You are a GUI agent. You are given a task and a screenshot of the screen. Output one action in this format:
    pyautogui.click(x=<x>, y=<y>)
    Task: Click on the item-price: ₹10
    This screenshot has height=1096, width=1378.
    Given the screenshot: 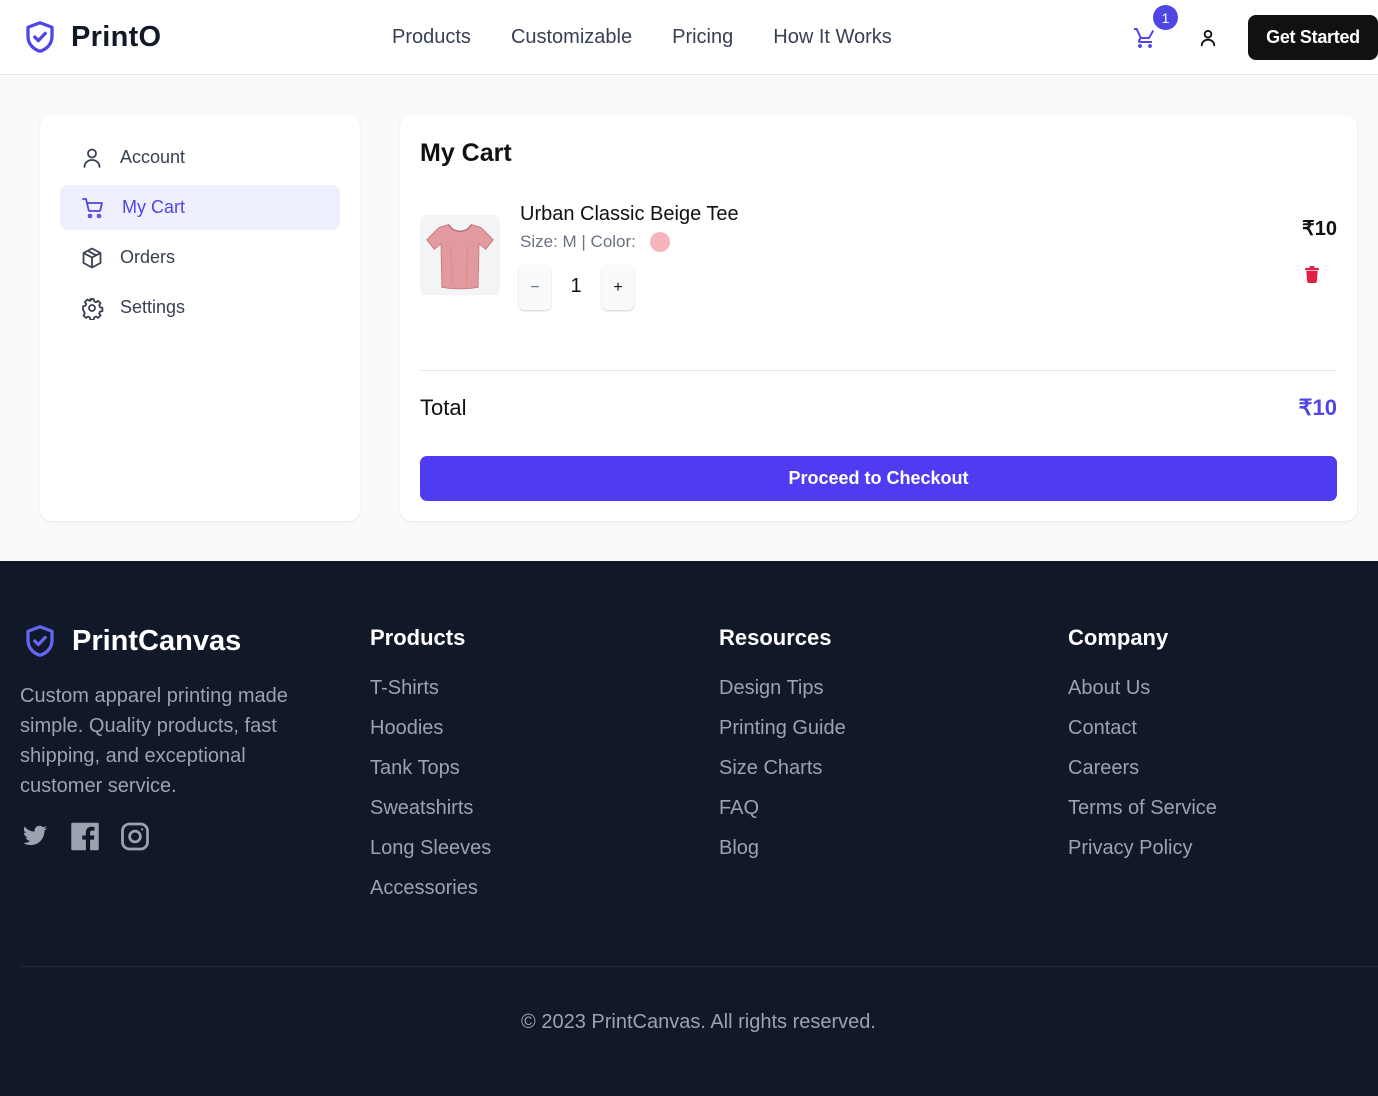 What is the action you would take?
    pyautogui.click(x=1319, y=229)
    